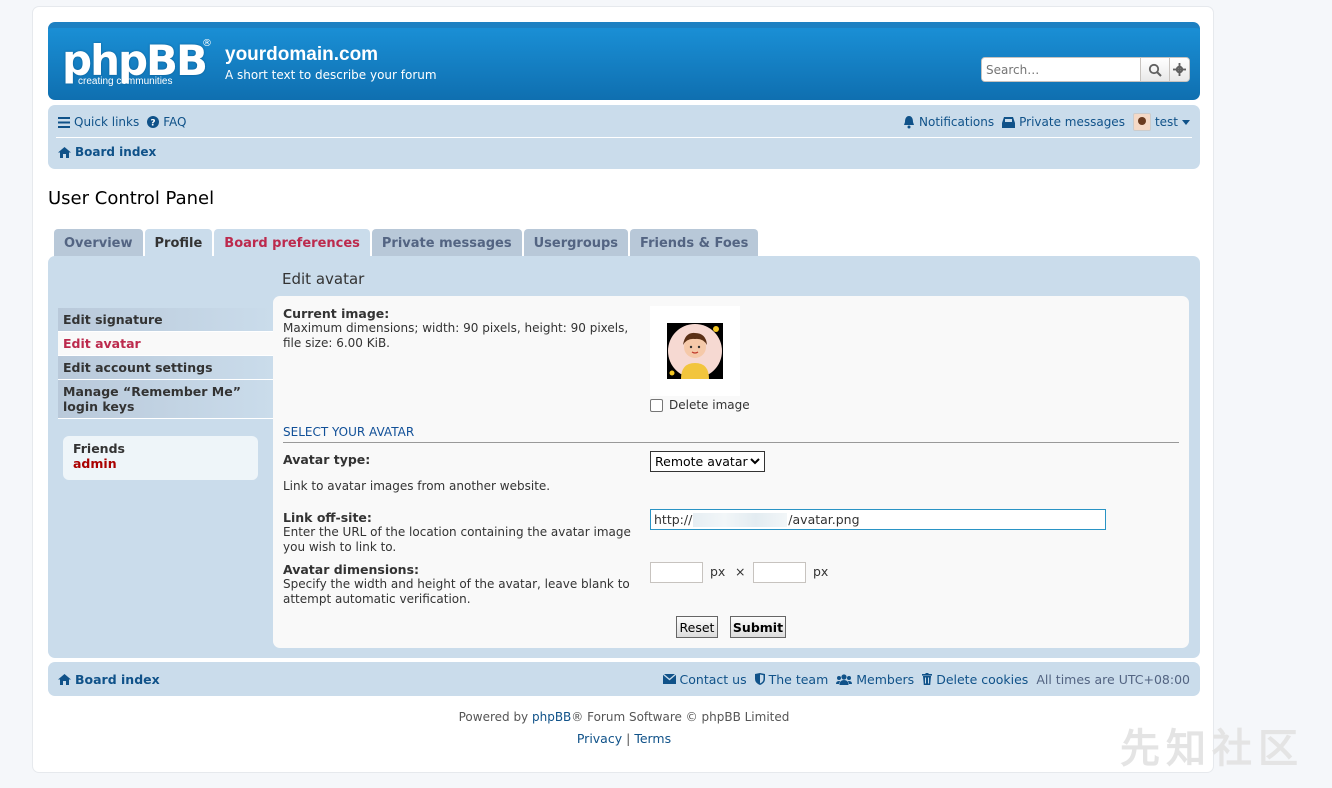 This screenshot has height=788, width=1332. I want to click on avatar-width-input, so click(676, 572).